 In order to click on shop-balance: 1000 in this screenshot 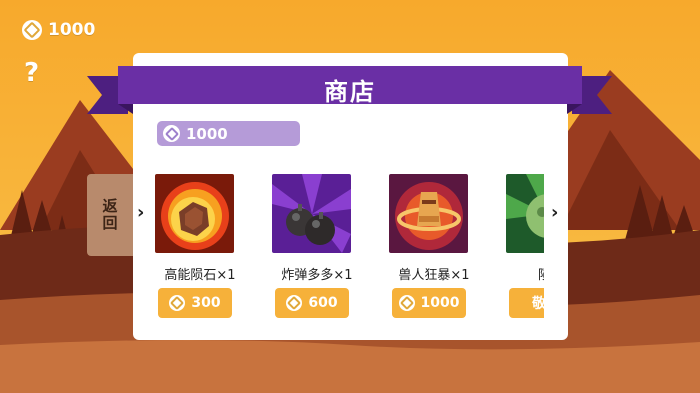, I will do `click(228, 133)`.